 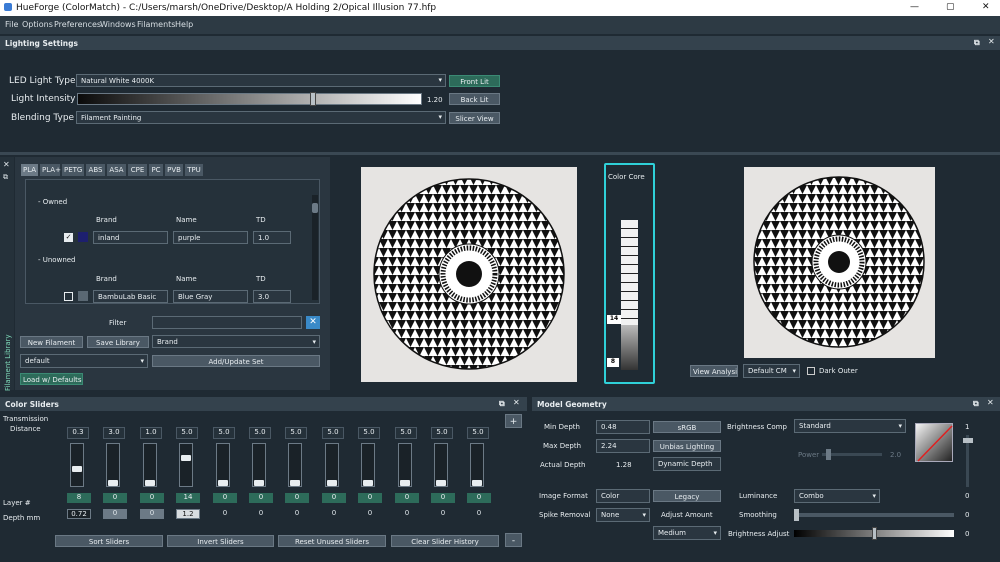 I want to click on menu-options: Options, so click(x=37, y=24).